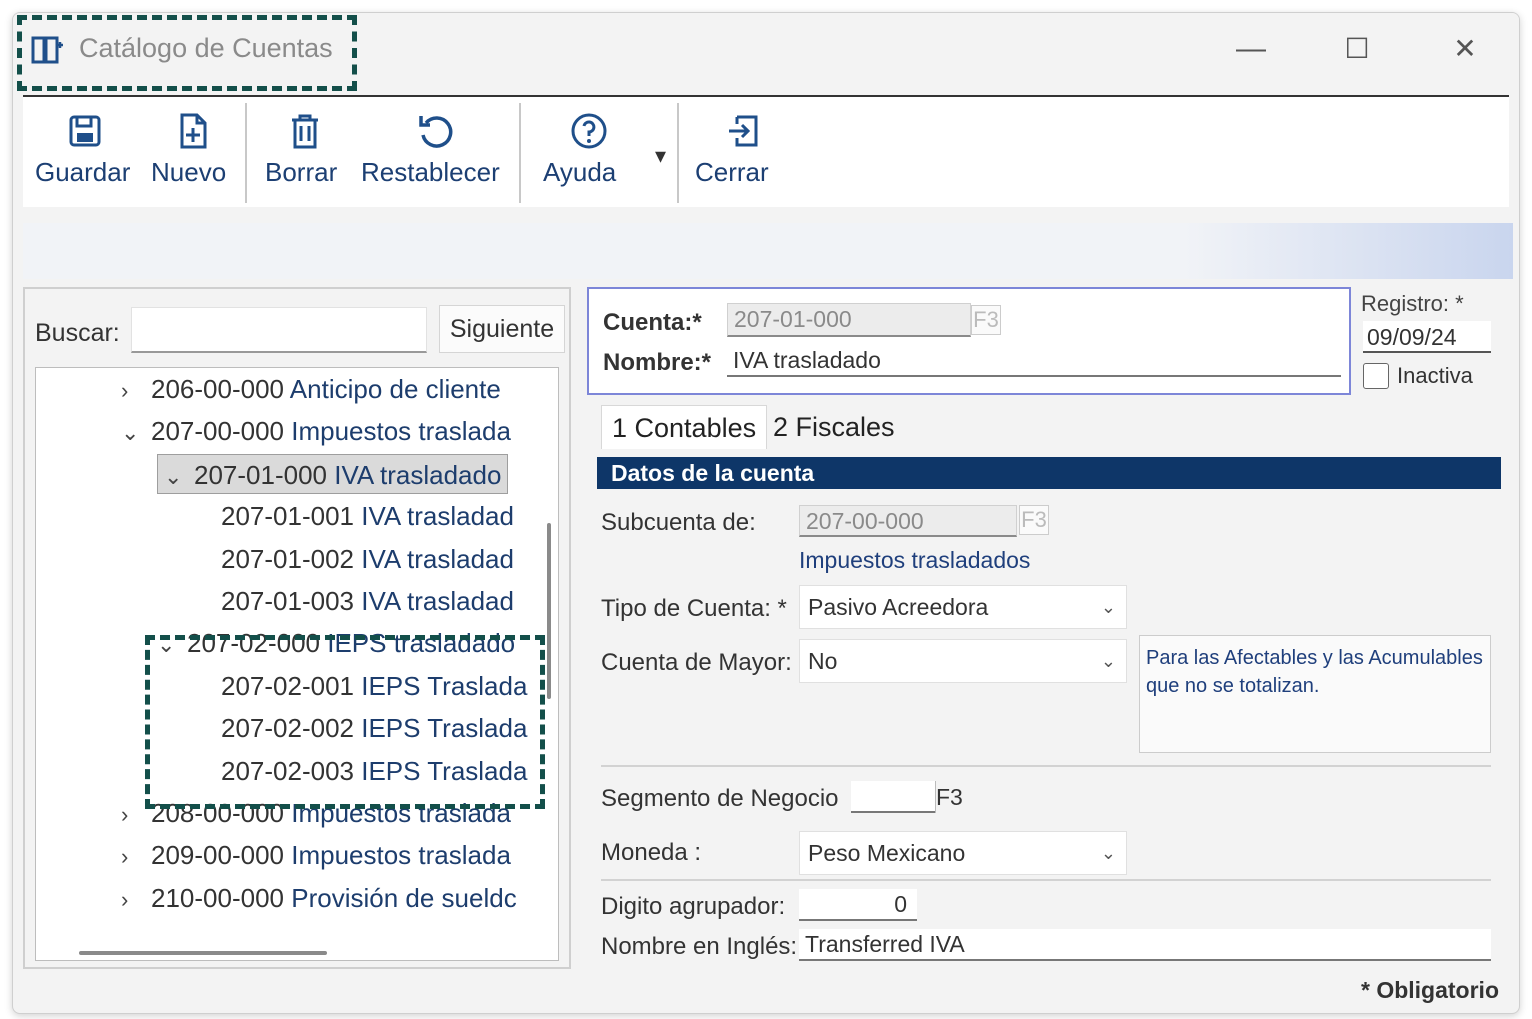  I want to click on tree-item: 207-01-002 IVA trasladad, so click(367, 559).